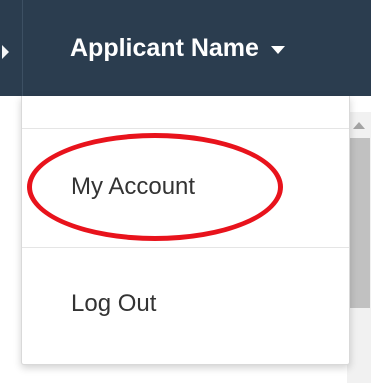 The width and height of the screenshot is (371, 383). I want to click on caret-left-icon, so click(9, 52).